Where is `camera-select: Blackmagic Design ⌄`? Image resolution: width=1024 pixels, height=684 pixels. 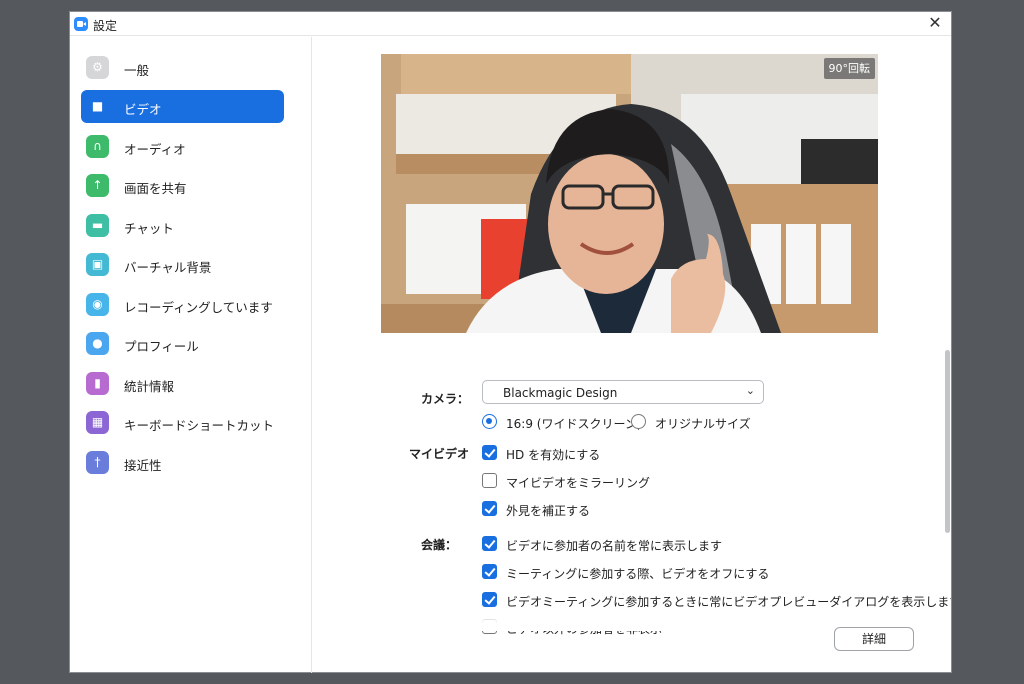
camera-select: Blackmagic Design ⌄ is located at coordinates (623, 392).